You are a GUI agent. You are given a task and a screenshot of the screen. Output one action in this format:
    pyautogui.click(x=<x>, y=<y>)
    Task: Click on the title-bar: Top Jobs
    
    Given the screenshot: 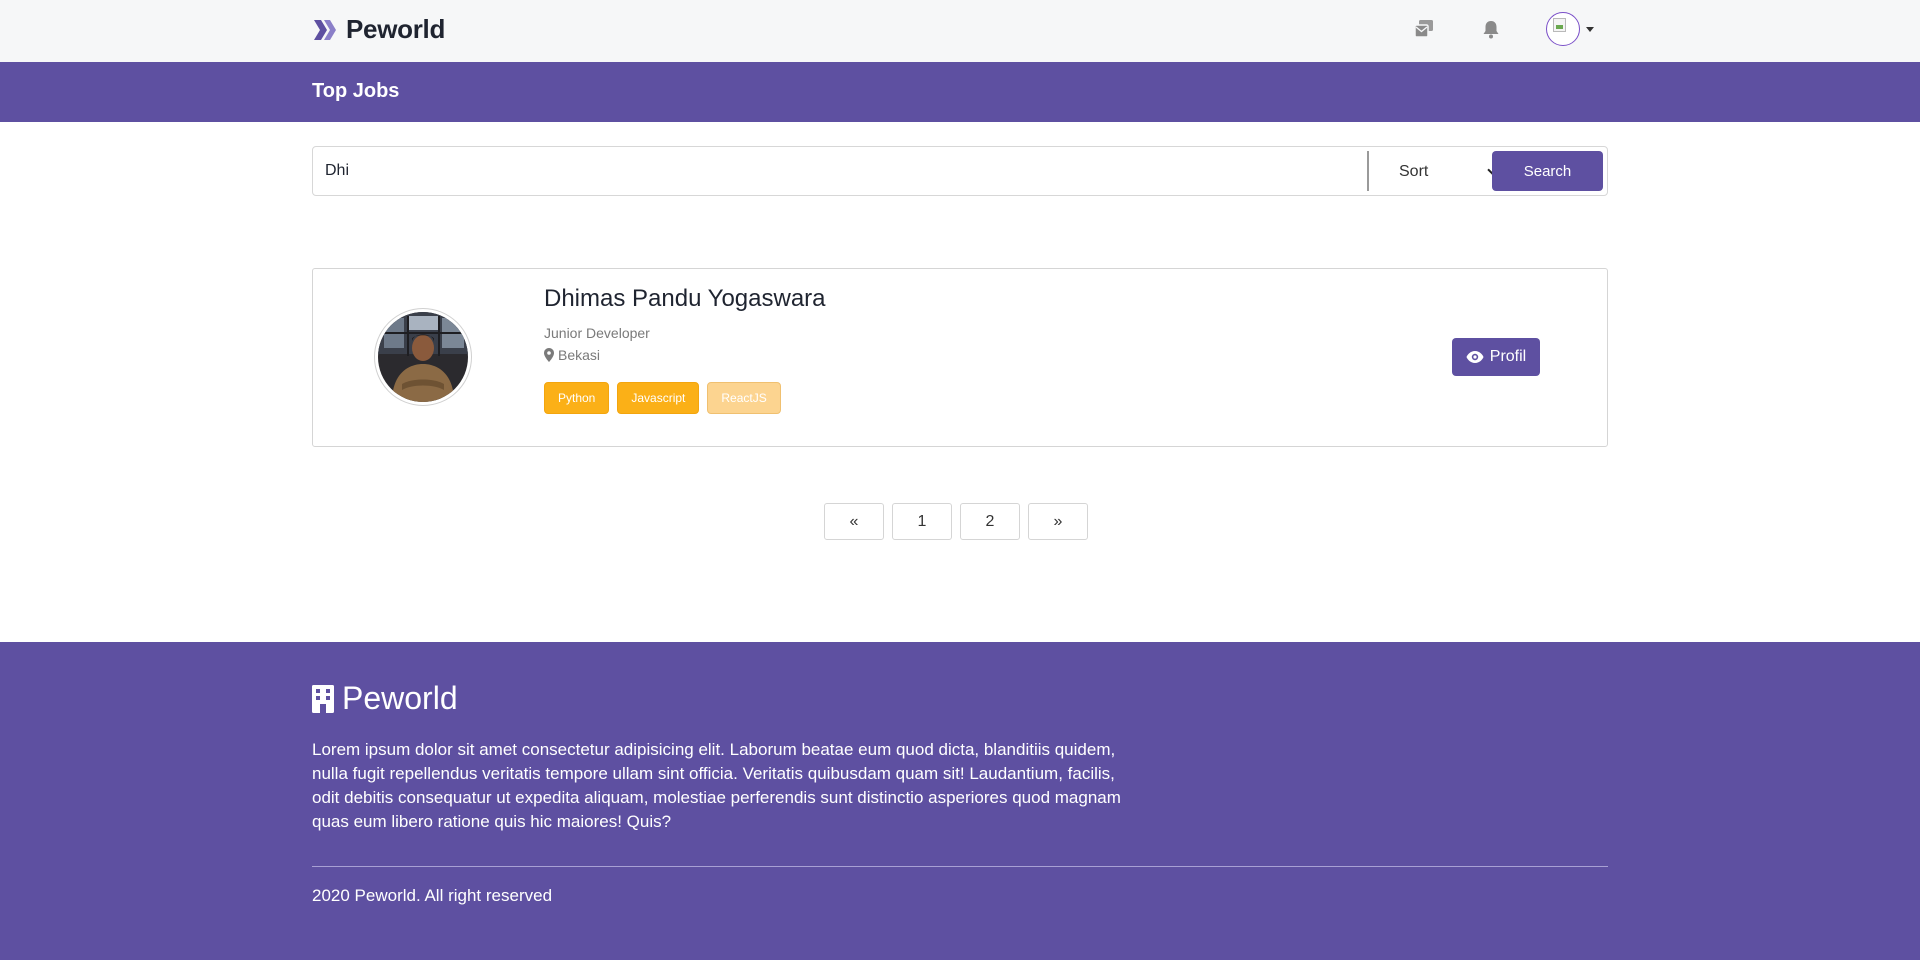 What is the action you would take?
    pyautogui.click(x=960, y=92)
    